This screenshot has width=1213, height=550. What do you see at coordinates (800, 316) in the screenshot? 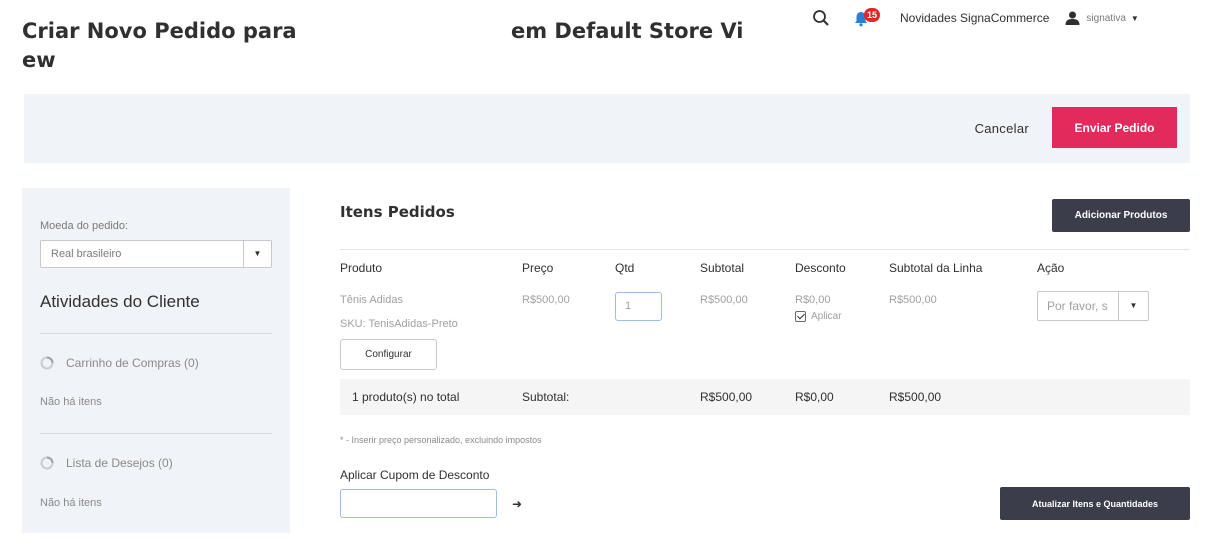
I see `checkbox-checked-icon` at bounding box center [800, 316].